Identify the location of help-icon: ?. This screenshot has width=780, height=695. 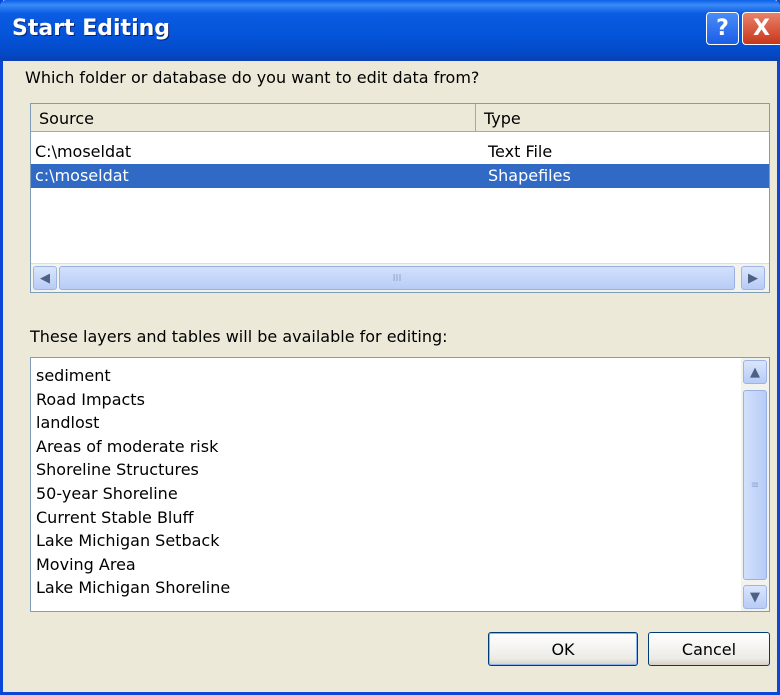
(722, 28).